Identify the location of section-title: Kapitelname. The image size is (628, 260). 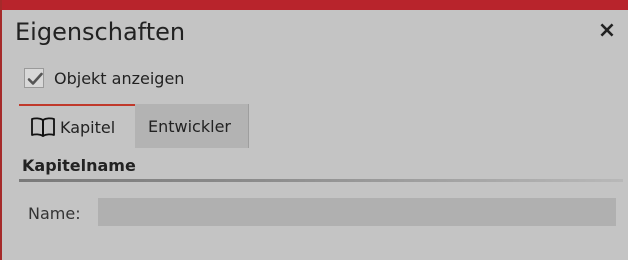
(79, 165).